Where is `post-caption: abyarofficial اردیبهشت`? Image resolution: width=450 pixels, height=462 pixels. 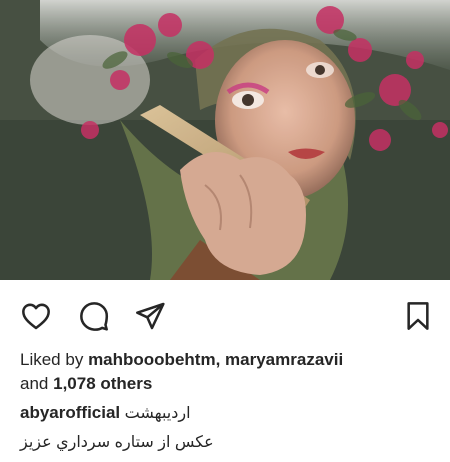 post-caption: abyarofficial اردیبهشت is located at coordinates (227, 413).